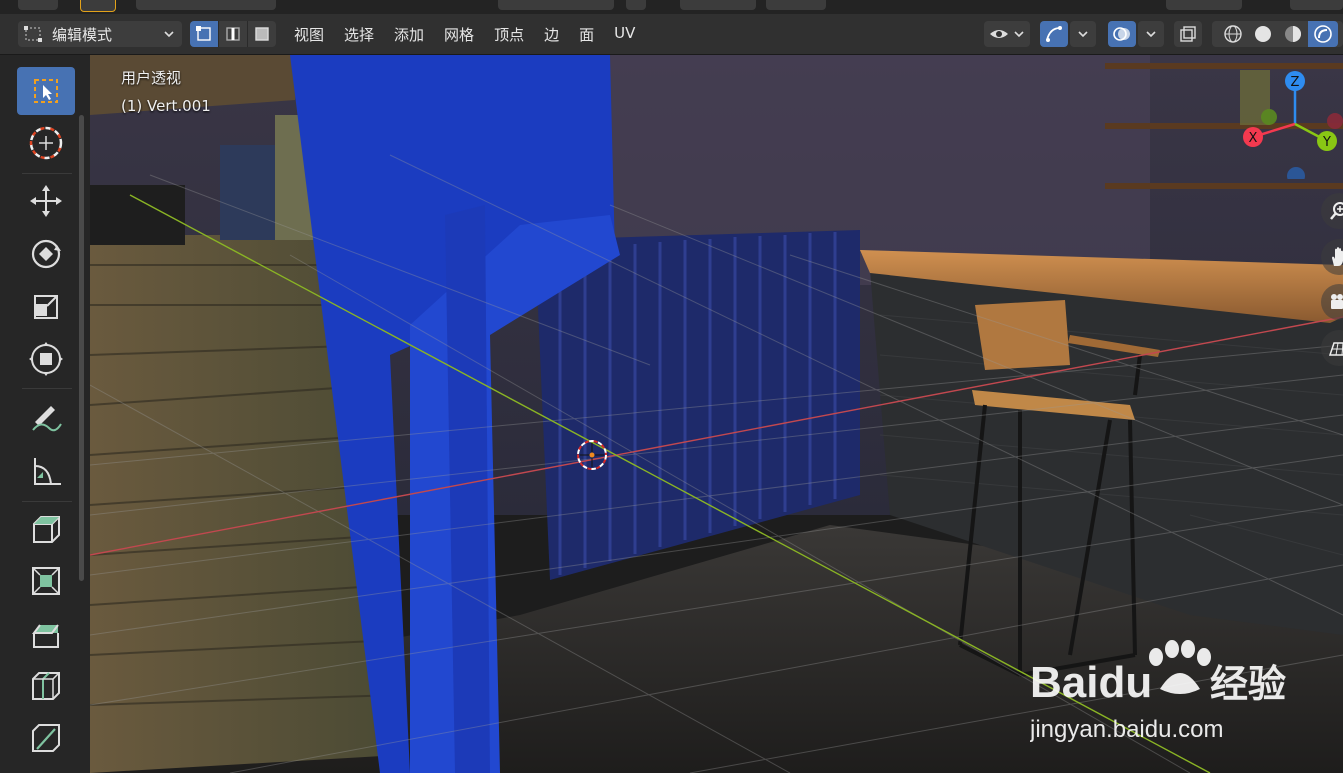 Image resolution: width=1343 pixels, height=773 pixels. What do you see at coordinates (624, 34) in the screenshot?
I see `menu-uv: UV` at bounding box center [624, 34].